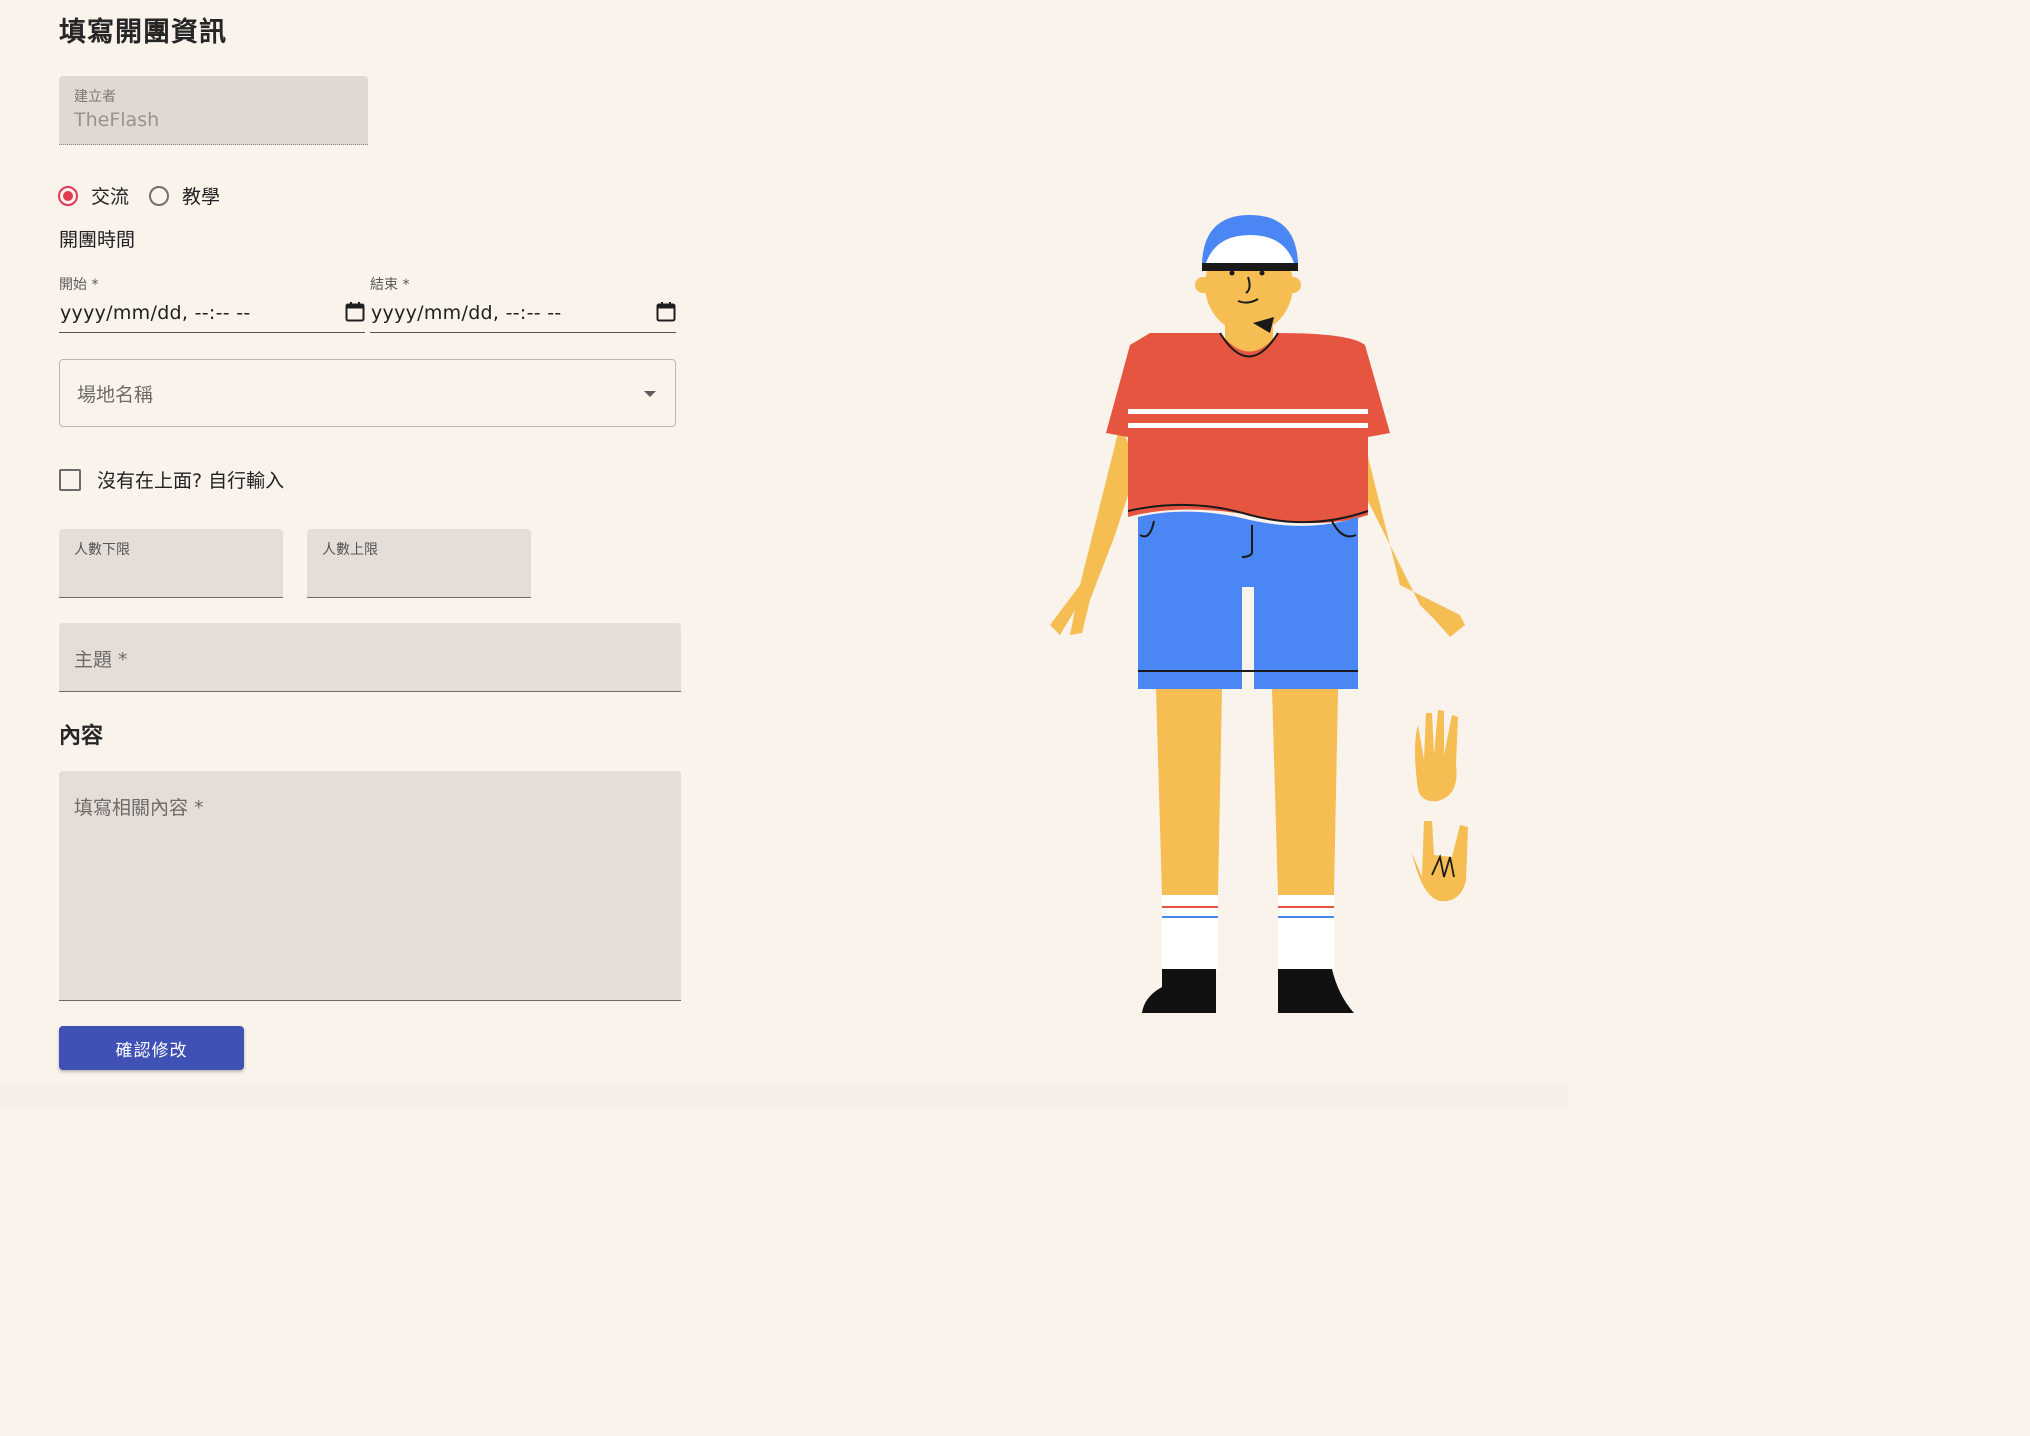 The height and width of the screenshot is (1436, 2030). What do you see at coordinates (115, 395) in the screenshot?
I see `venue-select-placeholder: 場地名稱` at bounding box center [115, 395].